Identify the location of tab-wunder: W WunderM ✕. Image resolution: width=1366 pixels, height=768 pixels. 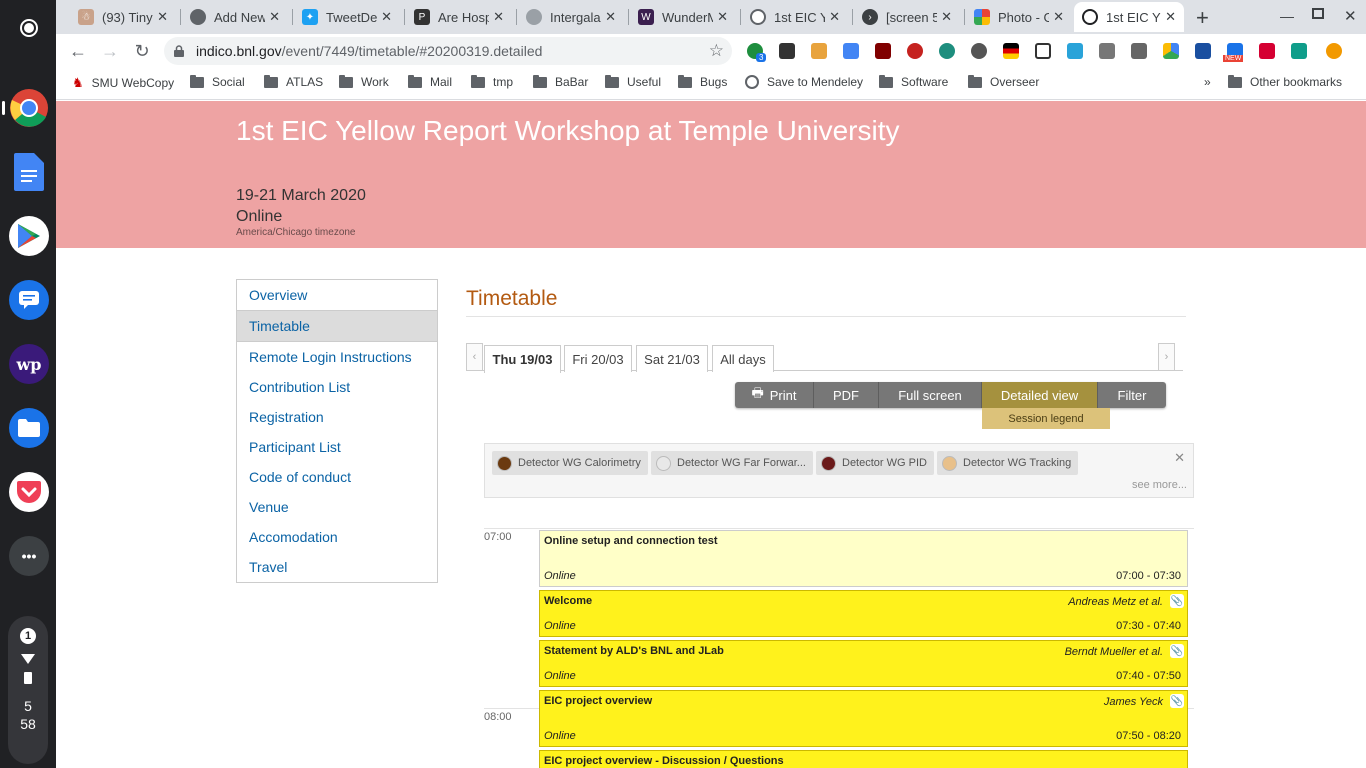
(683, 17).